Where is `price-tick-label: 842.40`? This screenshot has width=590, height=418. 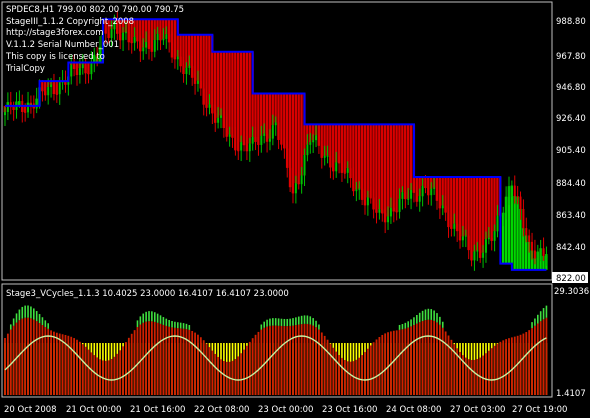 price-tick-label: 842.40 is located at coordinates (571, 248).